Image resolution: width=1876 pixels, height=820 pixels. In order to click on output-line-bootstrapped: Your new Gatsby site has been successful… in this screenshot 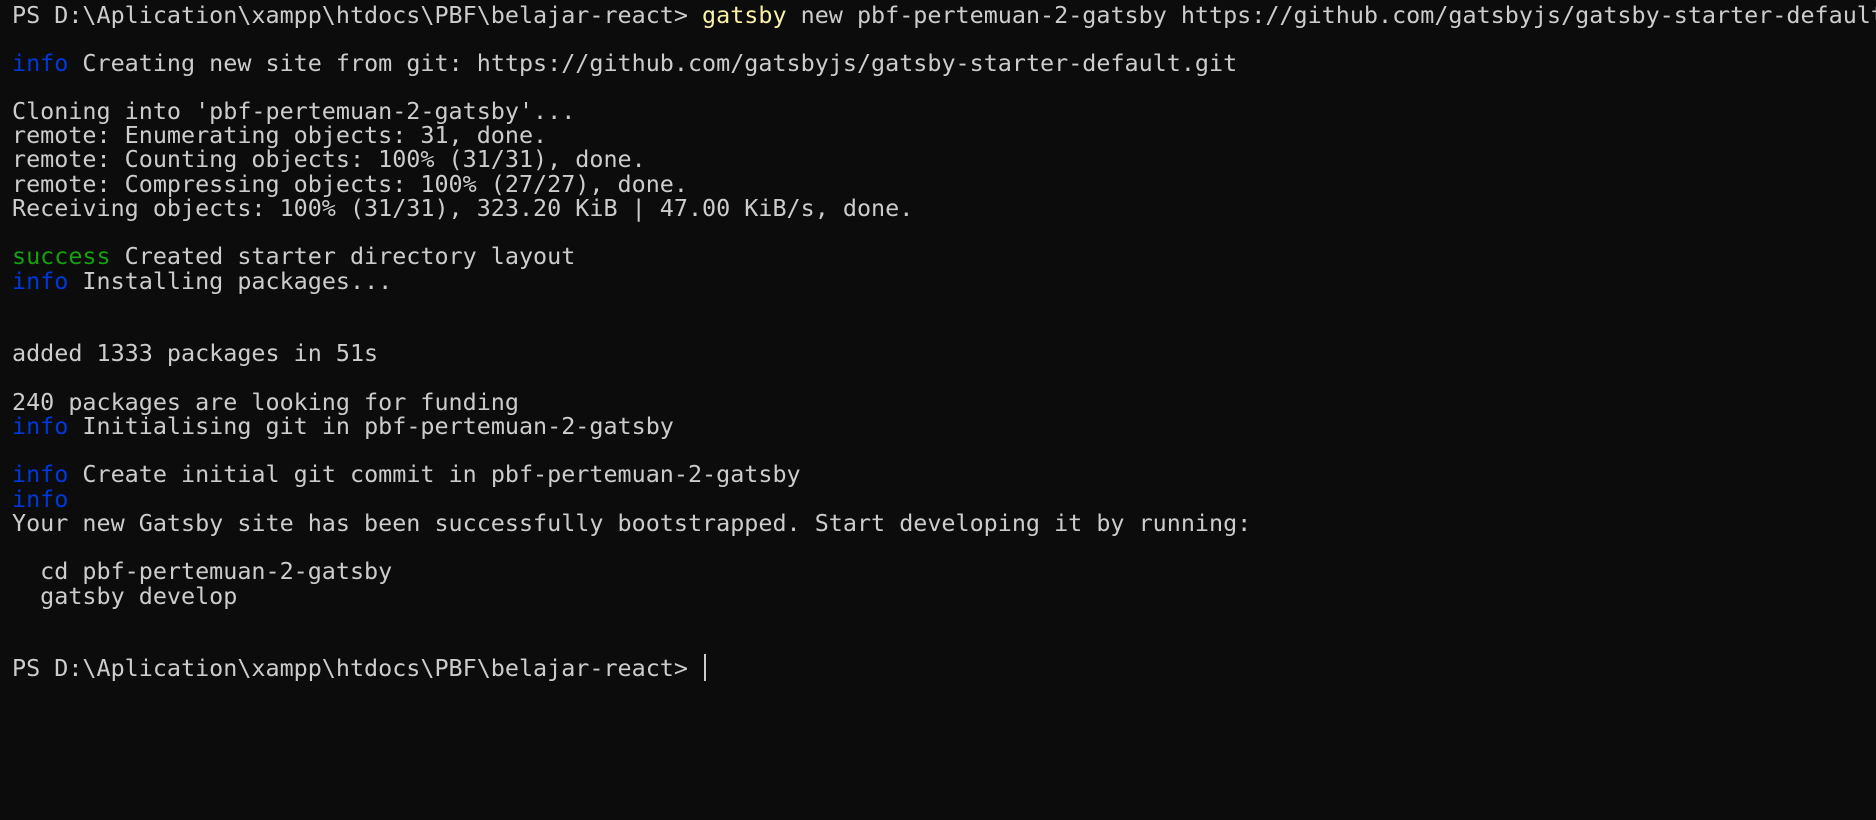, I will do `click(632, 523)`.